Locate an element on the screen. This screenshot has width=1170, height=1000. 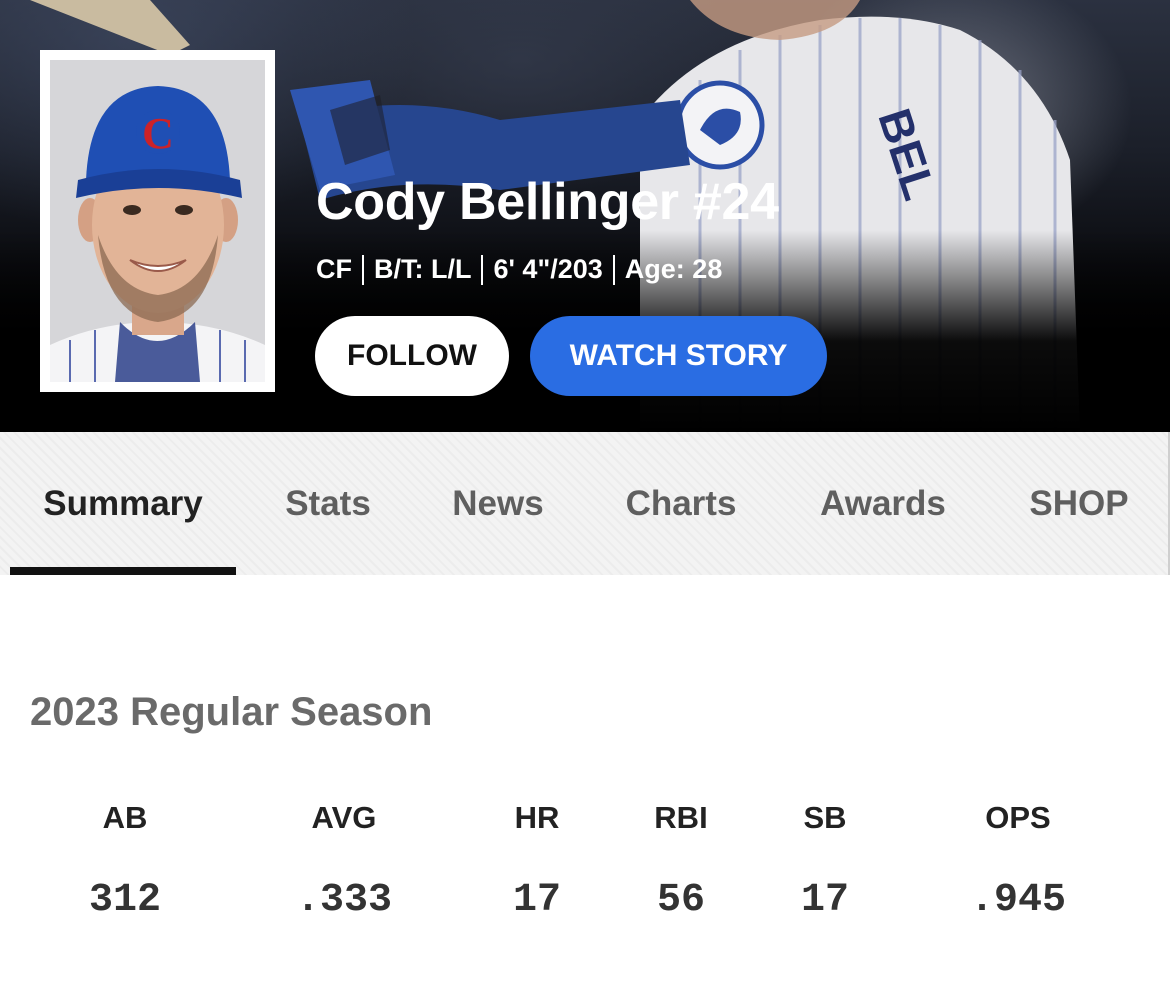
player-age: Age: 28 is located at coordinates (673, 269).